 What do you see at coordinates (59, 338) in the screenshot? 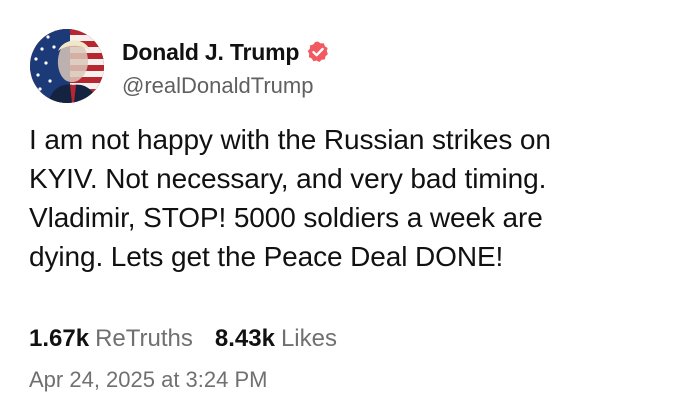
I see `retruths-count: 1.67k` at bounding box center [59, 338].